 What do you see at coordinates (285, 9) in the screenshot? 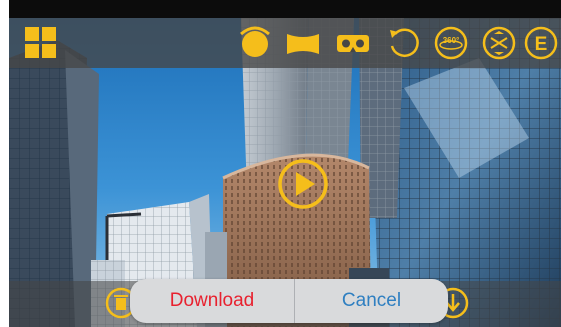
I see `status-strip` at bounding box center [285, 9].